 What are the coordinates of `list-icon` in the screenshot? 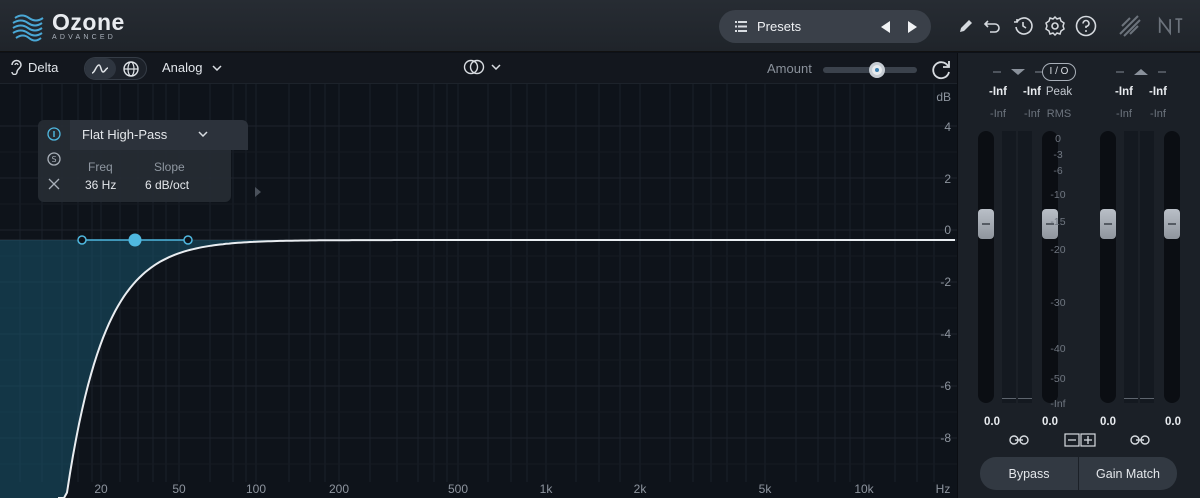 It's located at (741, 26).